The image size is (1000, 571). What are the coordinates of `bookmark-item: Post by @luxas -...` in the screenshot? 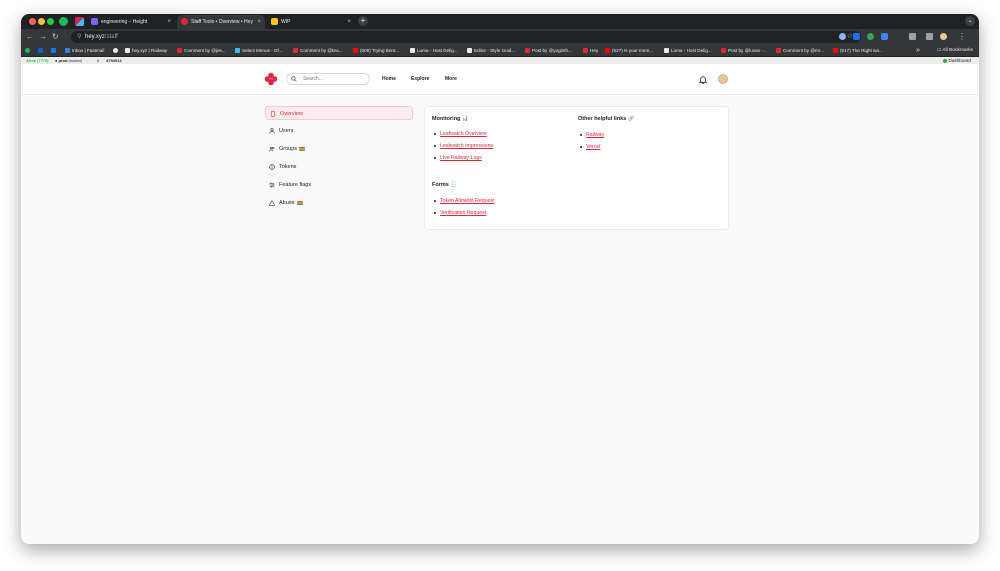 It's located at (744, 51).